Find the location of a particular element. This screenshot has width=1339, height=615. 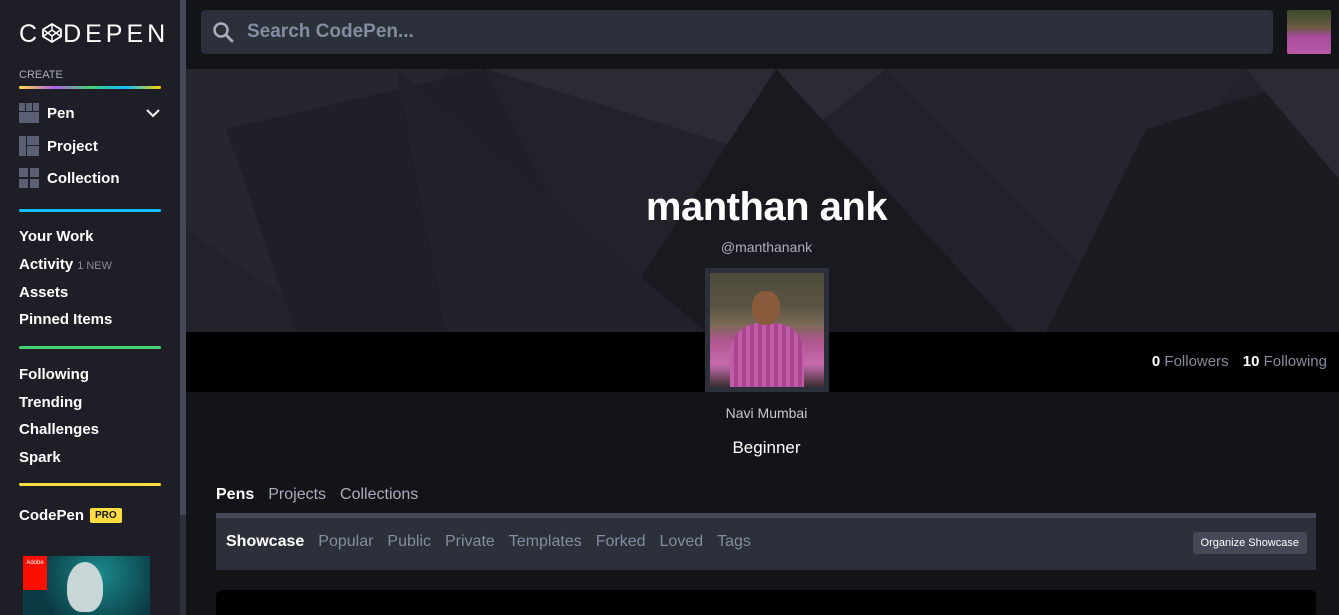

top-bar is located at coordinates (762, 34).